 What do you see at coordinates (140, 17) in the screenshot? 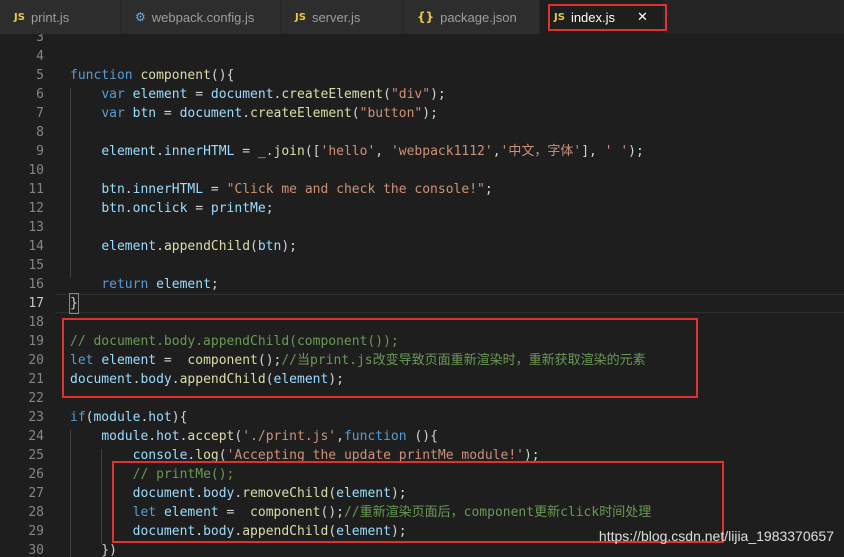
I see `webpack-config-icon: ⚙` at bounding box center [140, 17].